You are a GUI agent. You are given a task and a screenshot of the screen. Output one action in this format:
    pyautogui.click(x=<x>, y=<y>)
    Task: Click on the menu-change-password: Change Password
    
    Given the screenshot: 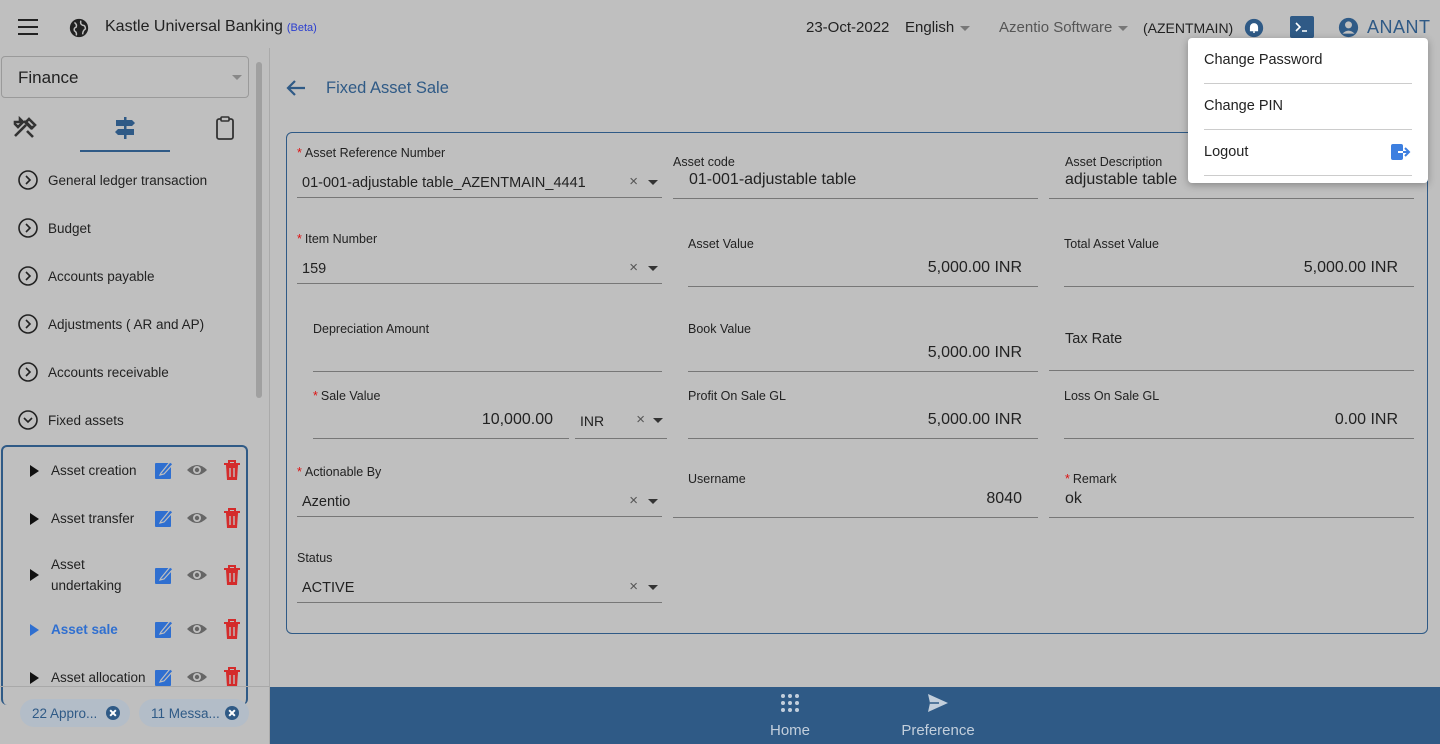 What is the action you would take?
    pyautogui.click(x=1308, y=61)
    